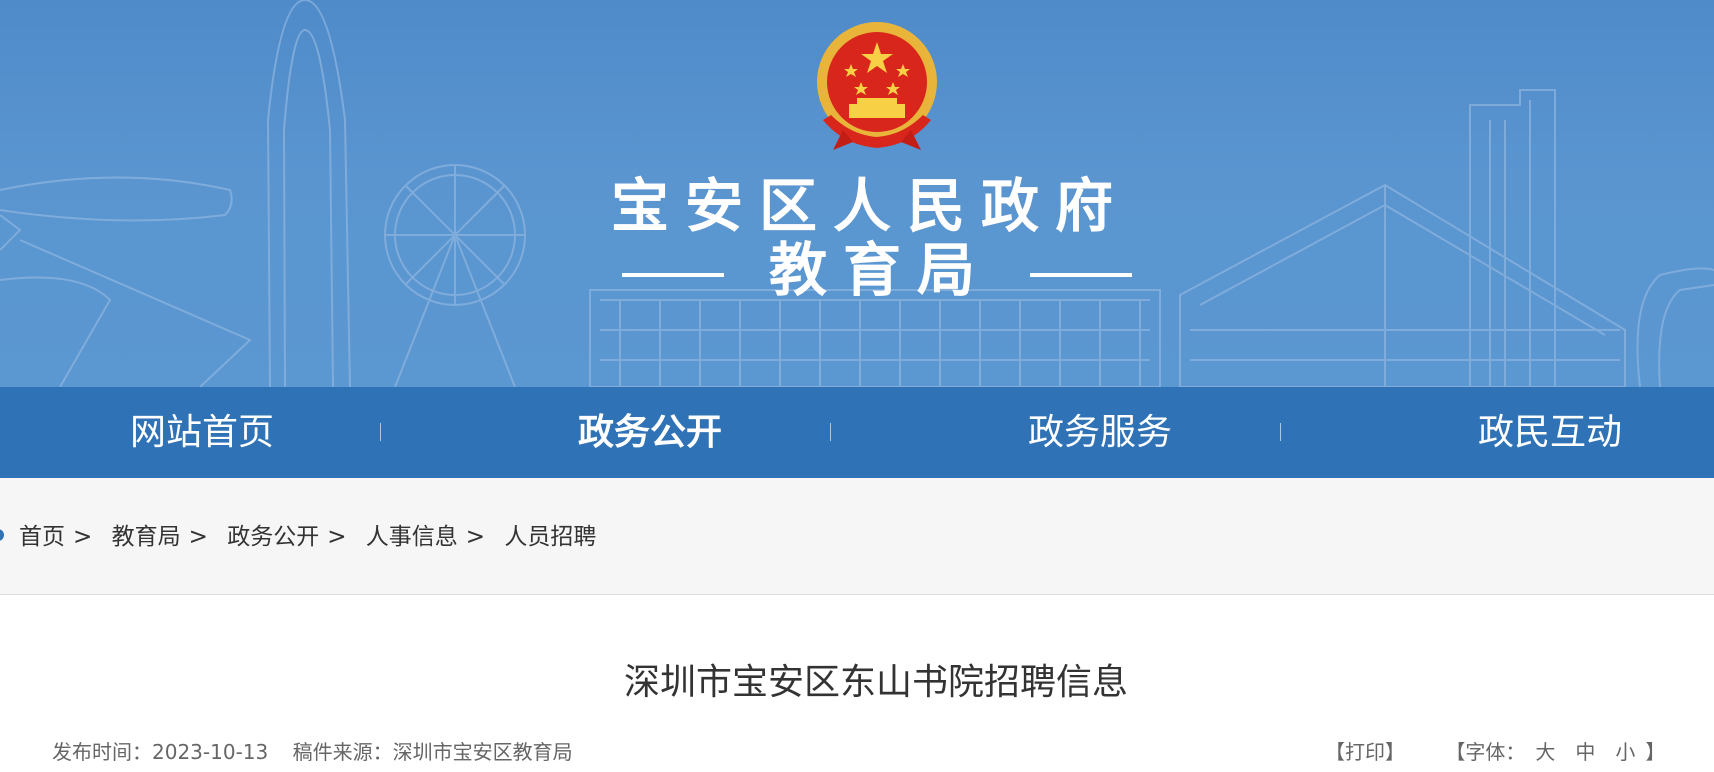 This screenshot has height=772, width=1714. Describe the element at coordinates (550, 537) in the screenshot. I see `breadcrumb-recruitment: 人员招聘` at that location.